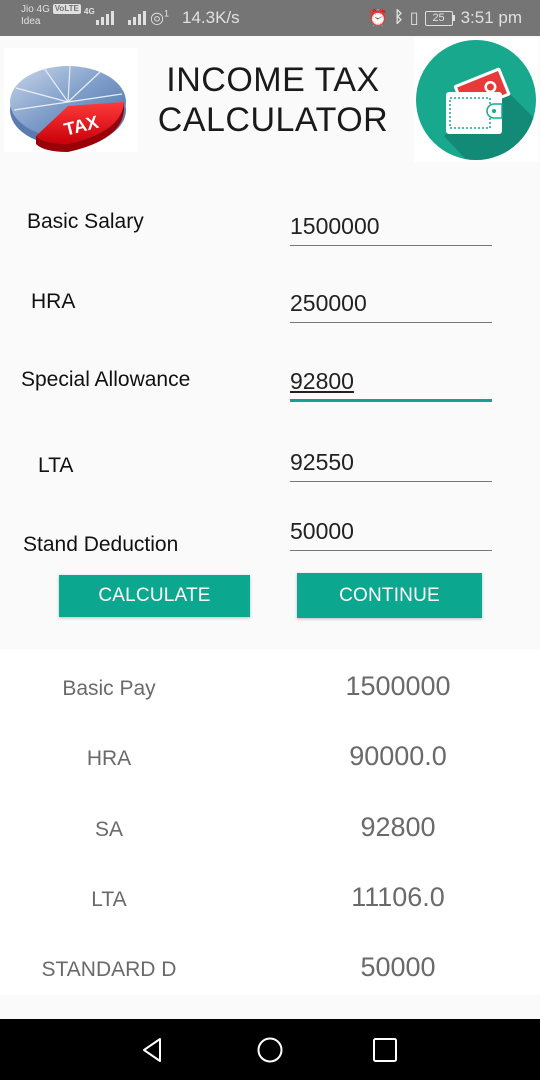 The width and height of the screenshot is (540, 1080). What do you see at coordinates (31, 21) in the screenshot?
I see `carrier-2: Idea` at bounding box center [31, 21].